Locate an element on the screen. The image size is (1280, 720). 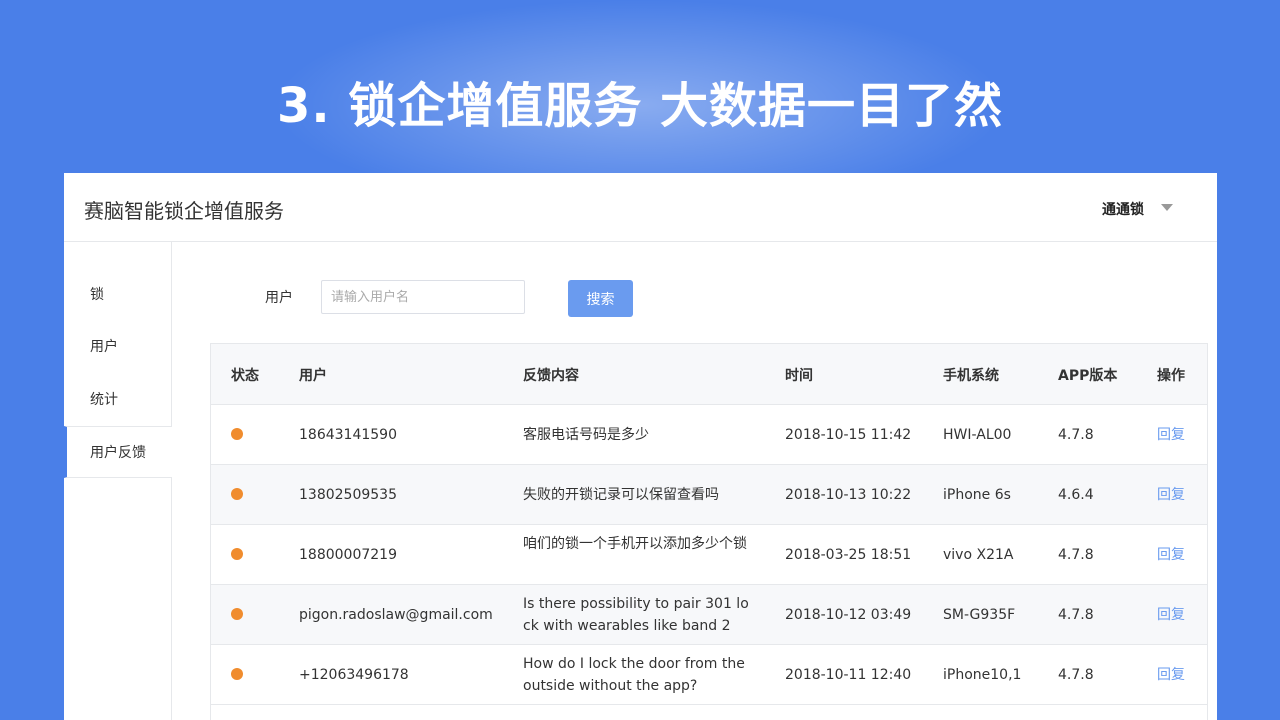
row-content: 失败的开锁记录可以保留查看吗 is located at coordinates (621, 495).